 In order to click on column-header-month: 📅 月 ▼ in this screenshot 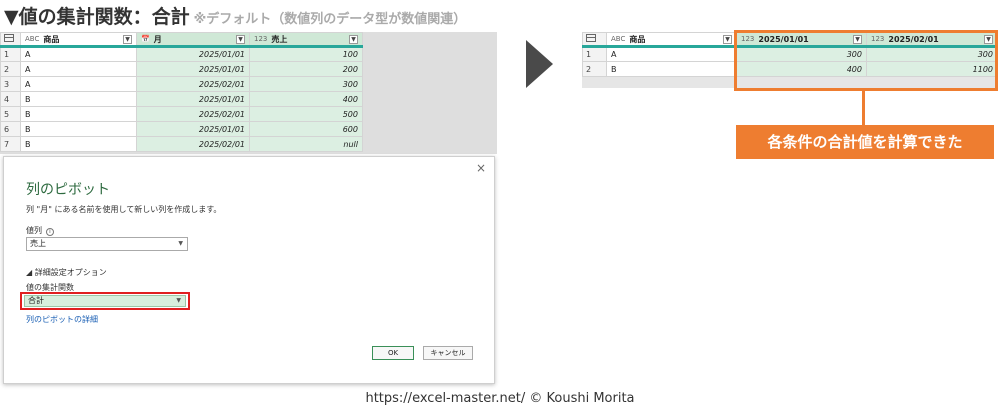, I will do `click(193, 40)`.